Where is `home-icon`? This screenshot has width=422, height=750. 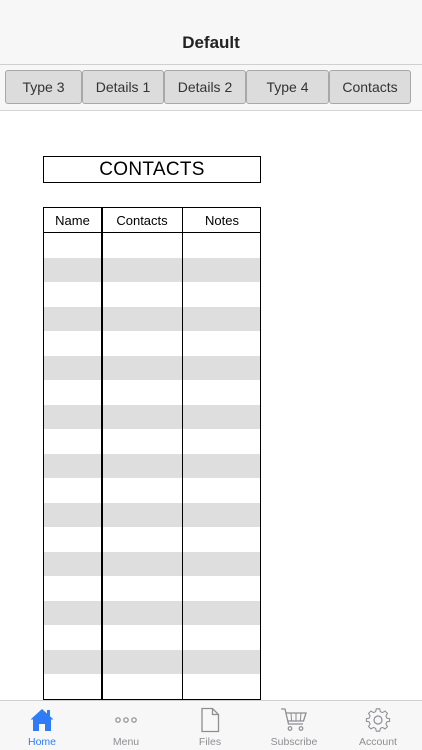
home-icon is located at coordinates (42, 720).